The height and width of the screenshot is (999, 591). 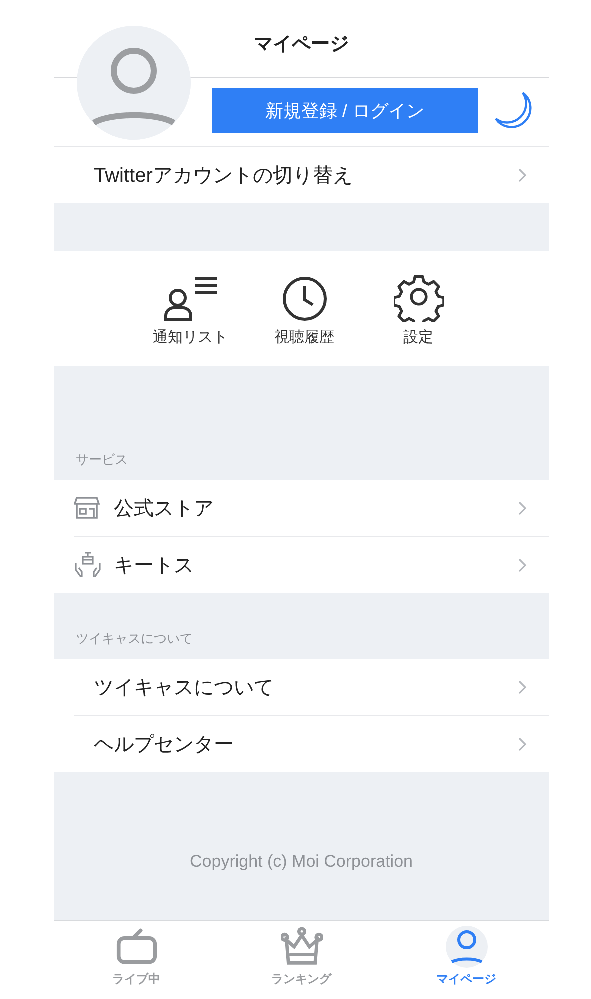 What do you see at coordinates (301, 947) in the screenshot?
I see `crown-icon` at bounding box center [301, 947].